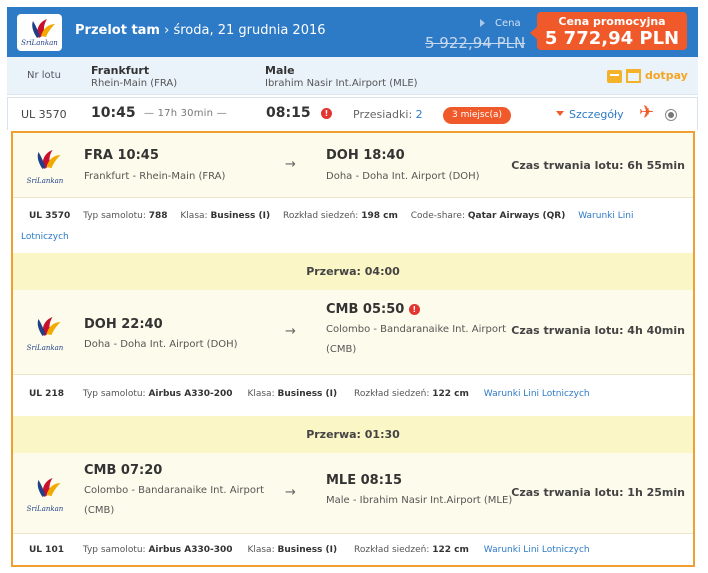 This screenshot has height=573, width=708. I want to click on airline-logo: SriLankan, so click(39, 32).